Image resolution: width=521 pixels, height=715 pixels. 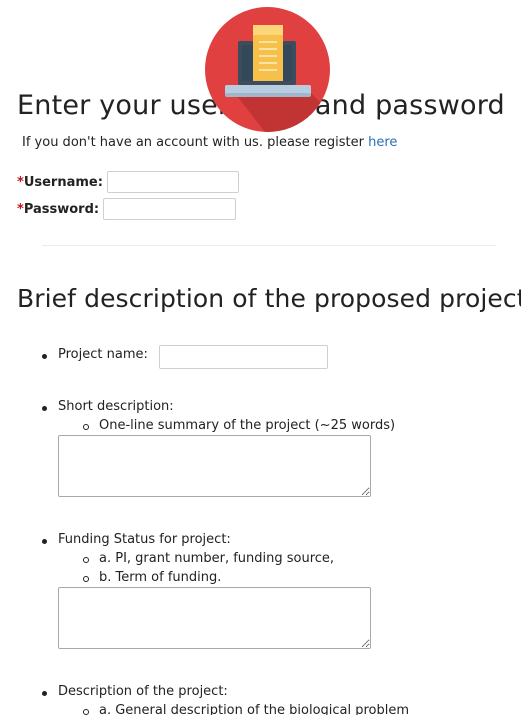 What do you see at coordinates (170, 209) in the screenshot?
I see `password-input` at bounding box center [170, 209].